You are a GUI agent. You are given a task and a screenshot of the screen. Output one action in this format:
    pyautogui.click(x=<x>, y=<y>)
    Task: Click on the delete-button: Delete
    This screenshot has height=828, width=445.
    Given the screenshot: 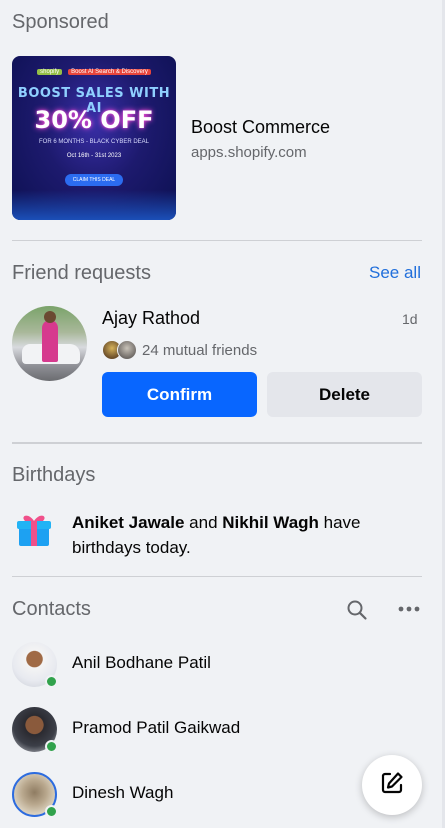 What is the action you would take?
    pyautogui.click(x=344, y=394)
    